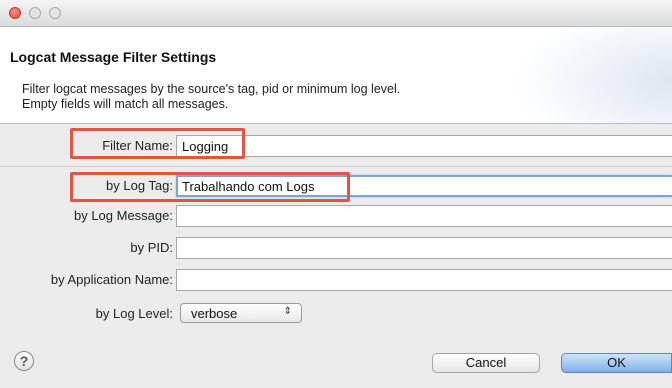 Image resolution: width=672 pixels, height=388 pixels. What do you see at coordinates (336, 314) in the screenshot?
I see `log-level-row: by Log Level:` at bounding box center [336, 314].